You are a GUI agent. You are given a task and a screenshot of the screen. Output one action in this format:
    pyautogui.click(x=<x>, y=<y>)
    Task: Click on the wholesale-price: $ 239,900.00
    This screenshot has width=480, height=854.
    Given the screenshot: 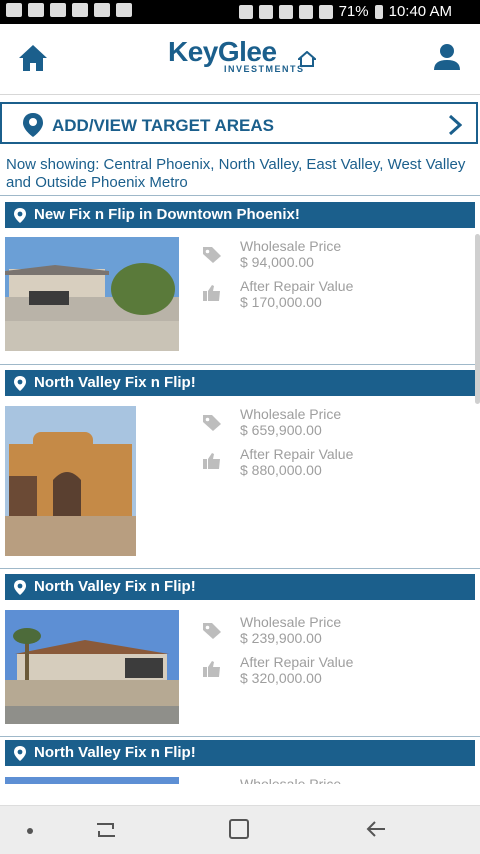 What is the action you would take?
    pyautogui.click(x=281, y=638)
    